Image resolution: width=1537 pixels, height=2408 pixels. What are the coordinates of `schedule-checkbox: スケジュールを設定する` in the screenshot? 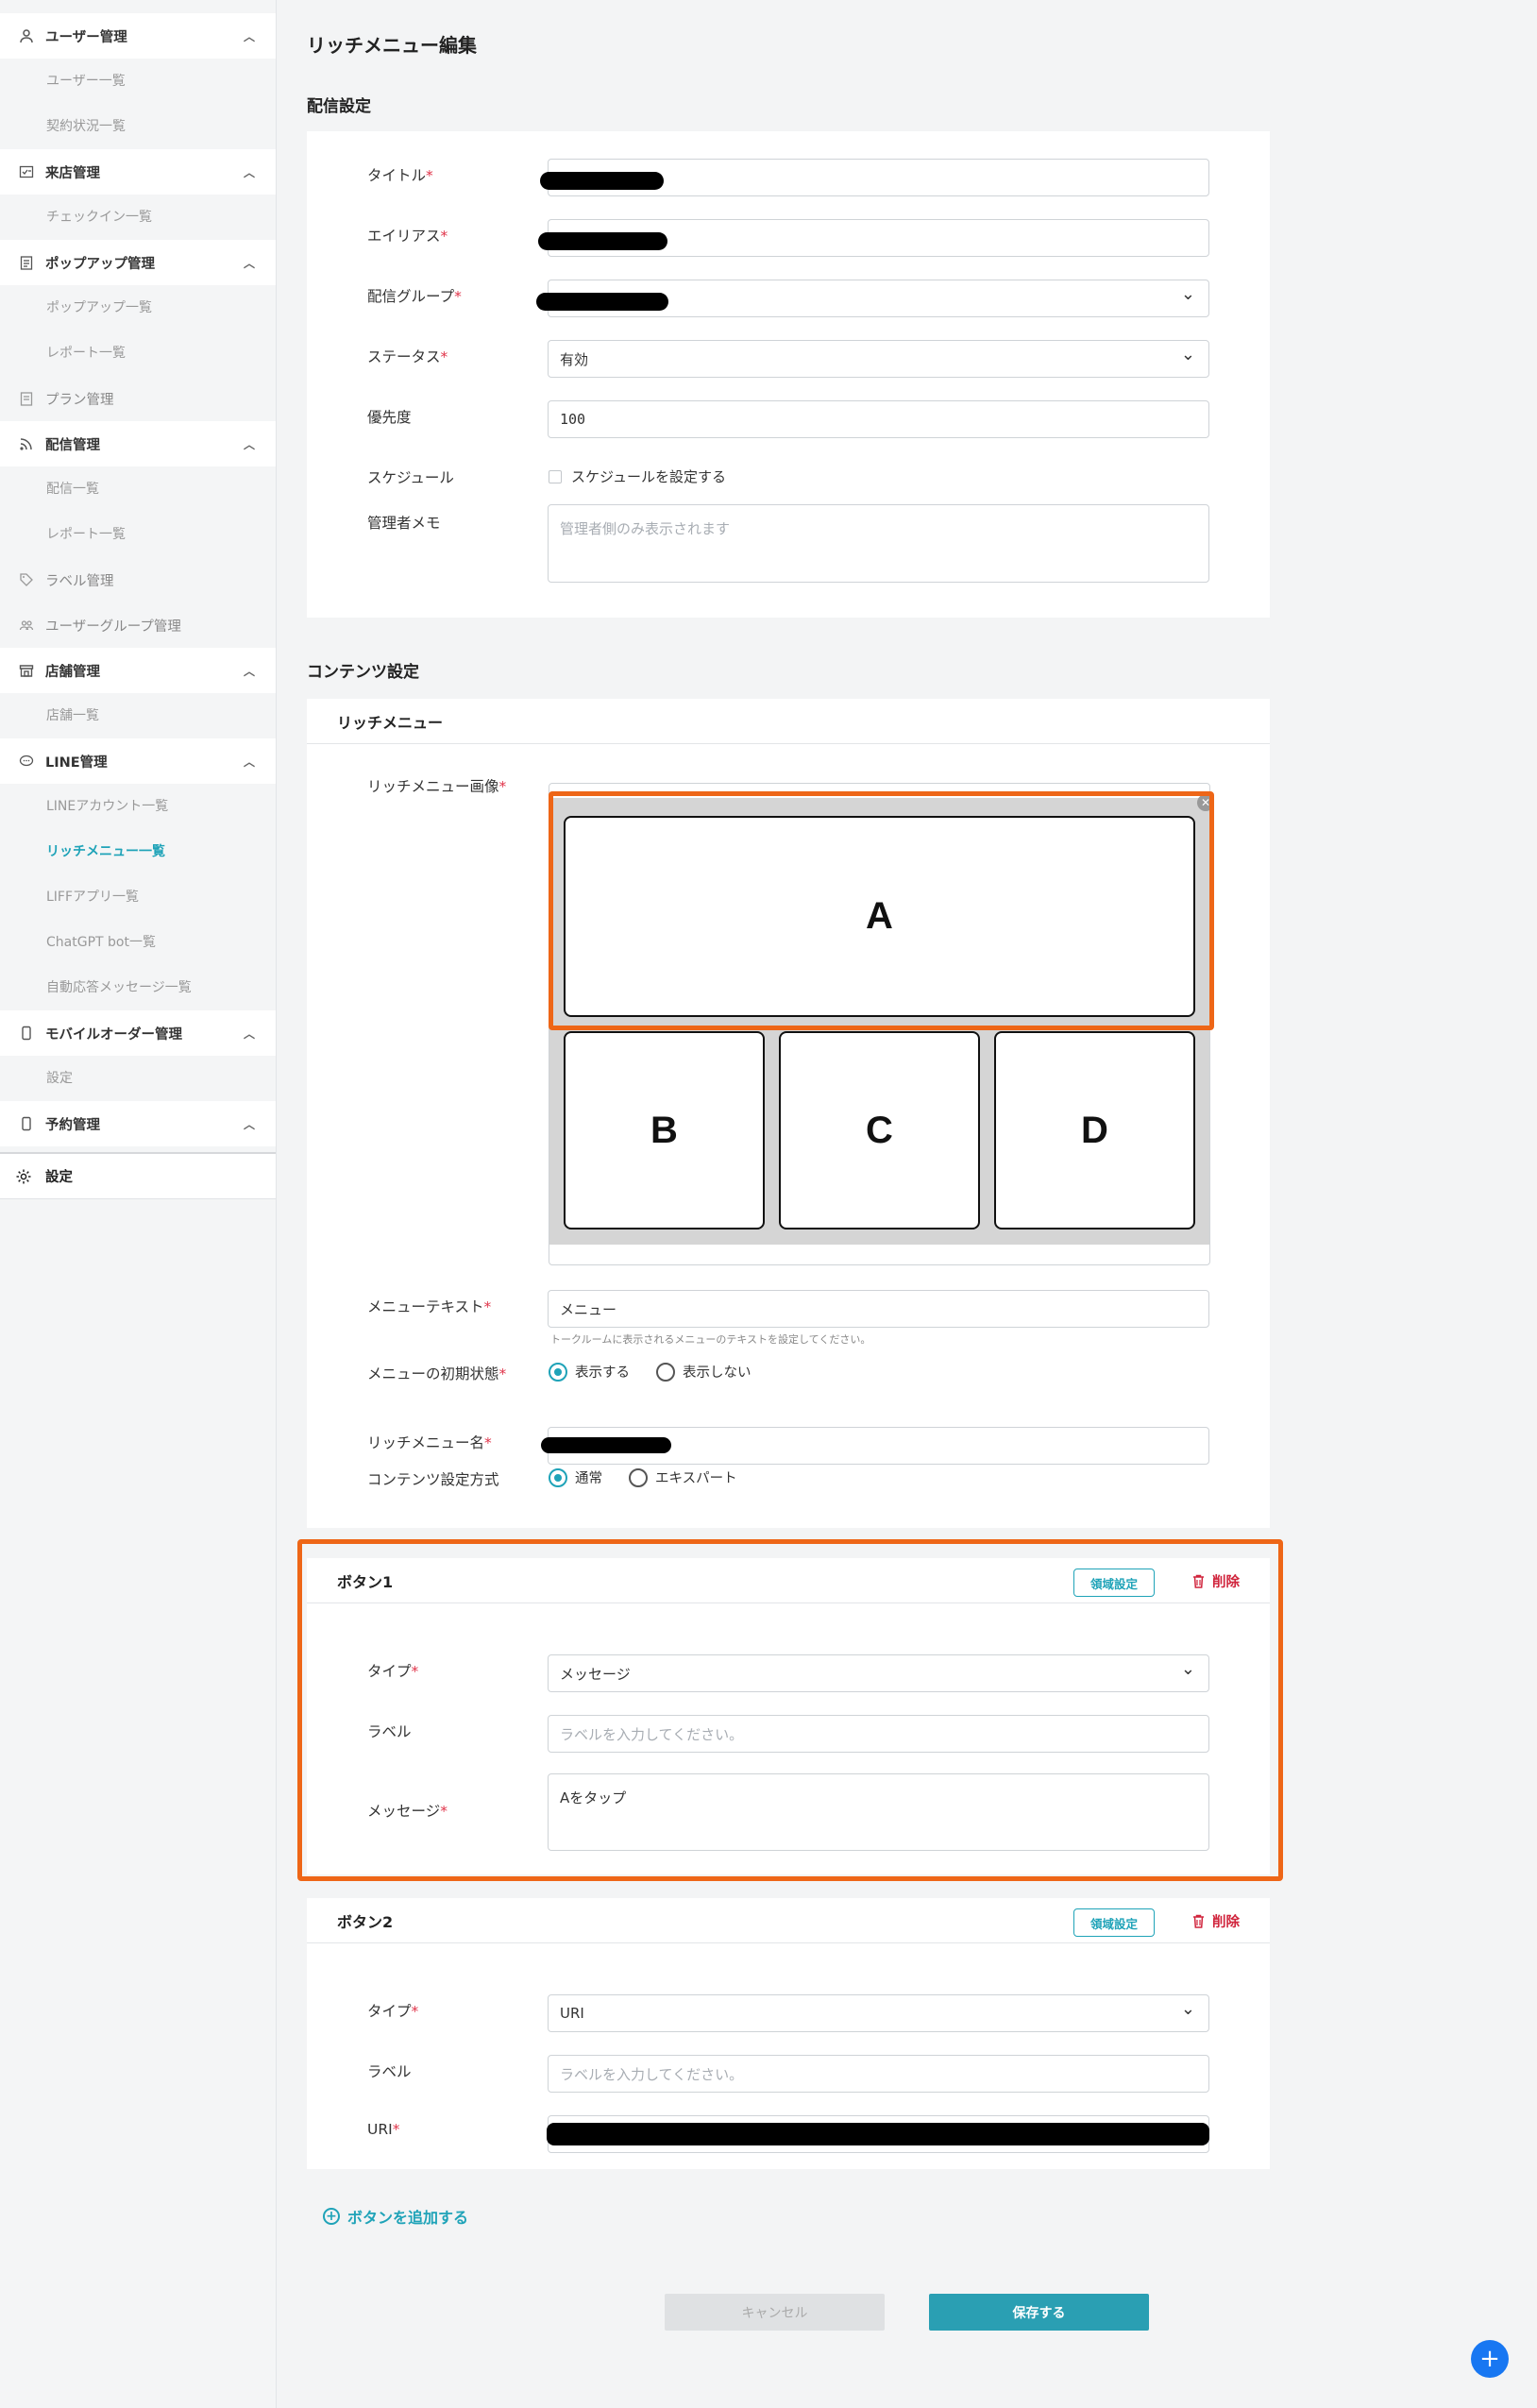 It's located at (637, 476).